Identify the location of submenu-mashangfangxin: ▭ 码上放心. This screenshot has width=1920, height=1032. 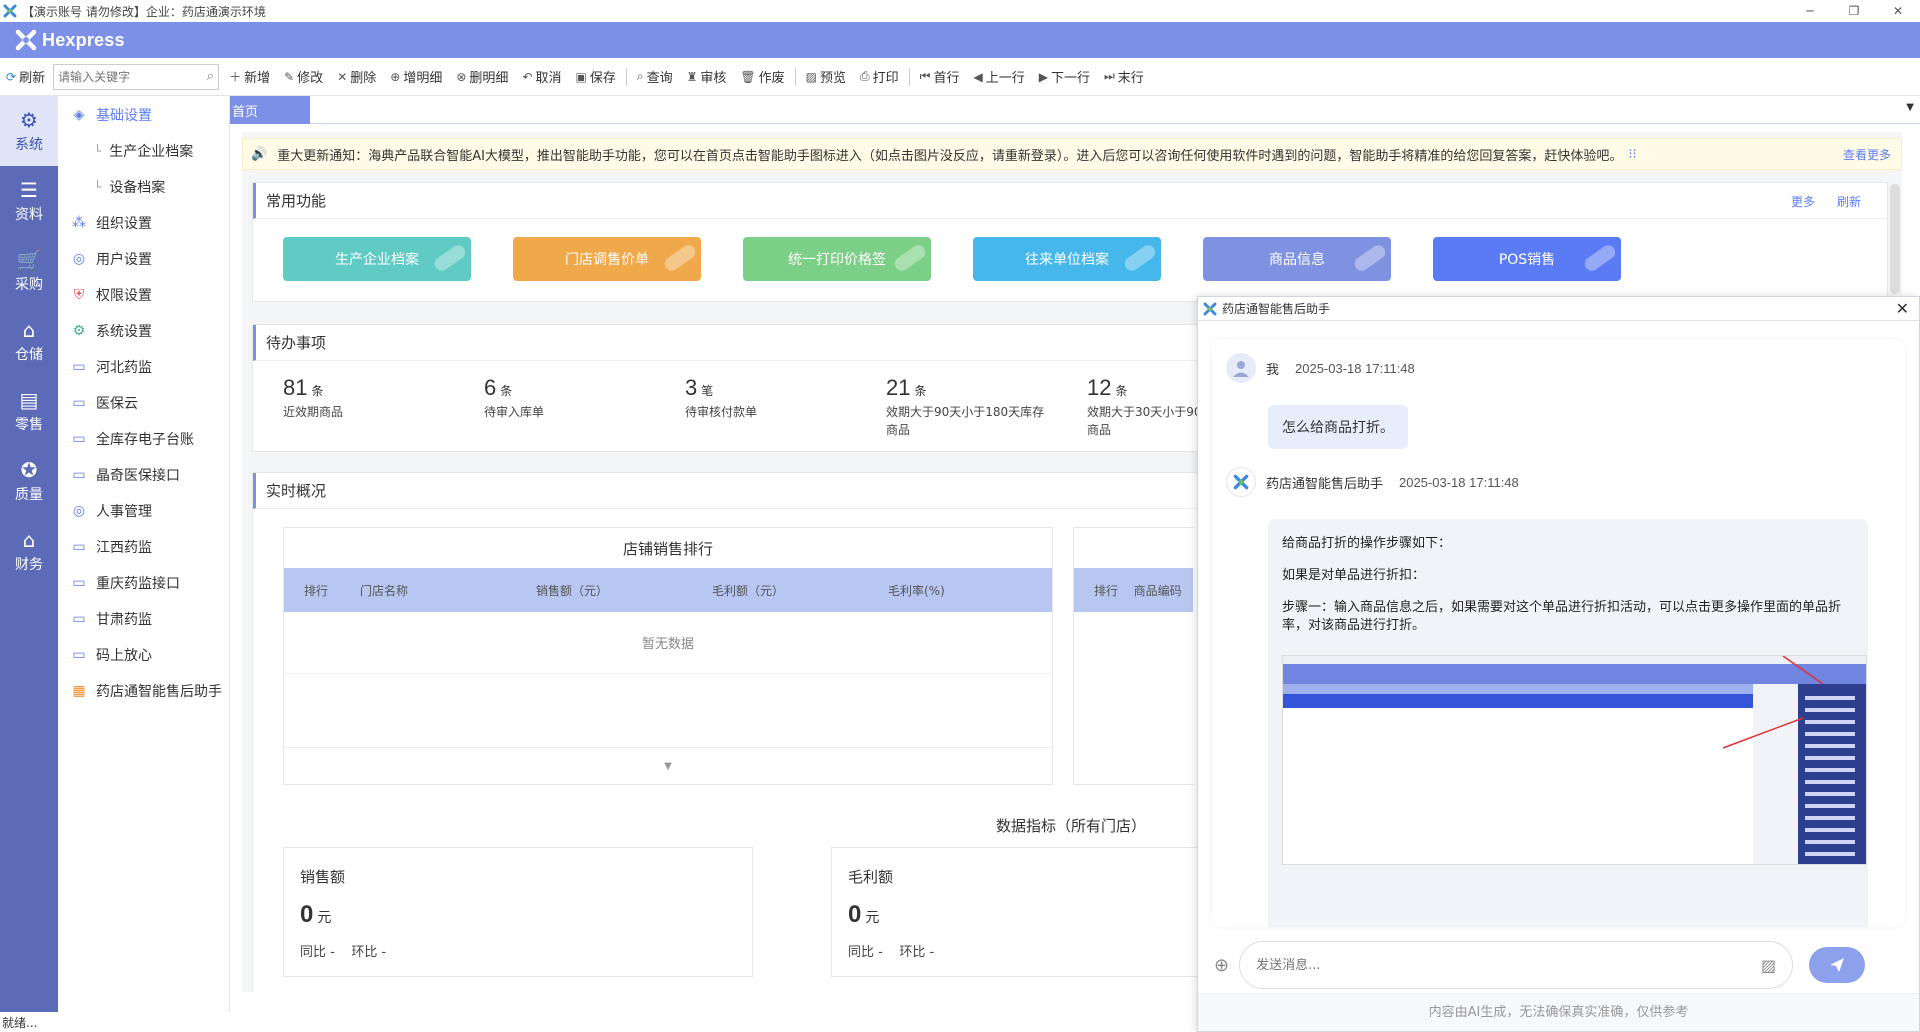
(143, 655).